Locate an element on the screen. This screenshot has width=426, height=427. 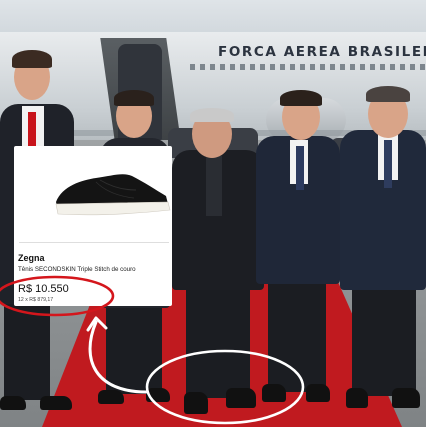
pointer-arrow is located at coordinates (118, 357).